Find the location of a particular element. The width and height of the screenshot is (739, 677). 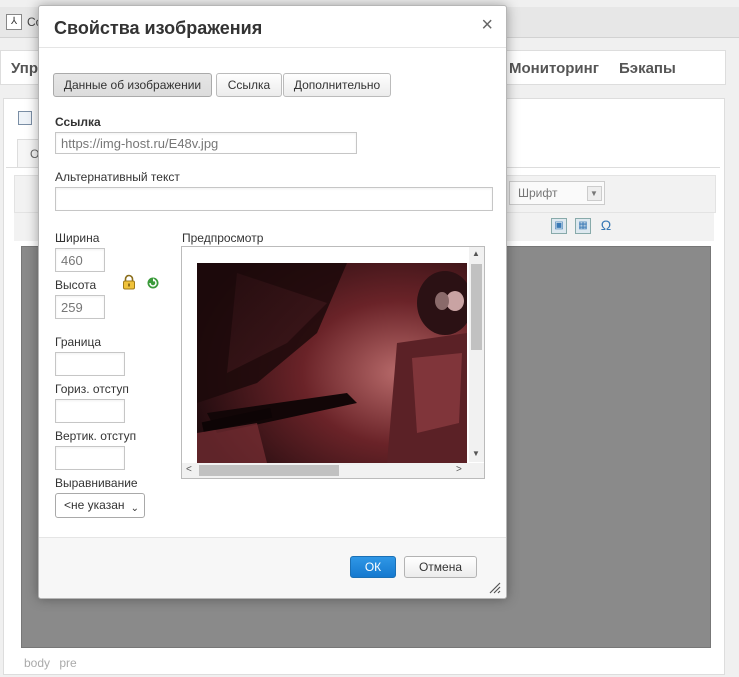

list-icon is located at coordinates (25, 118).